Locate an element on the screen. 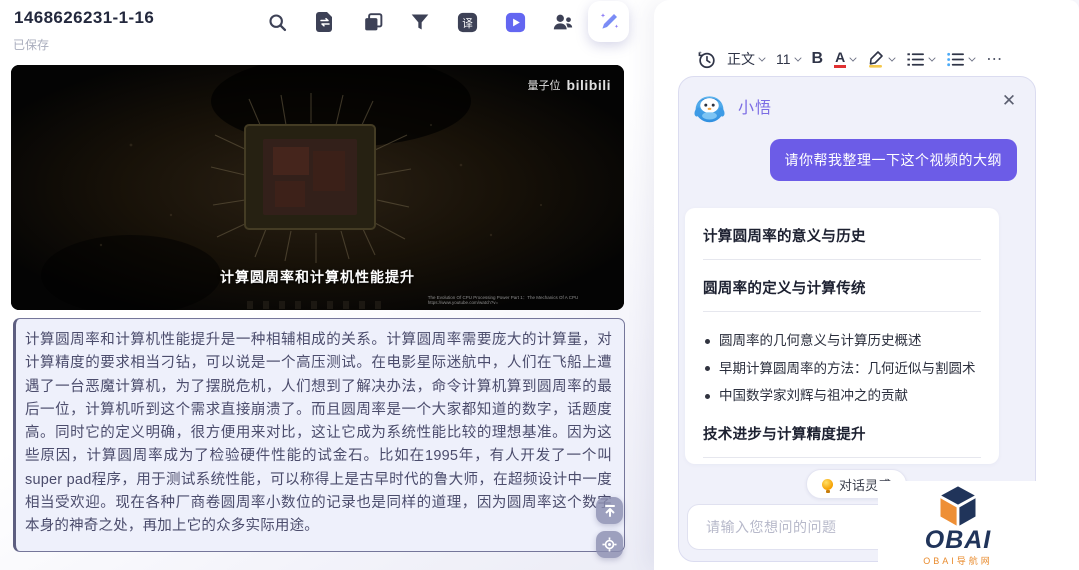 Image resolution: width=1079 pixels, height=570 pixels. translate-icon: 译 is located at coordinates (467, 22).